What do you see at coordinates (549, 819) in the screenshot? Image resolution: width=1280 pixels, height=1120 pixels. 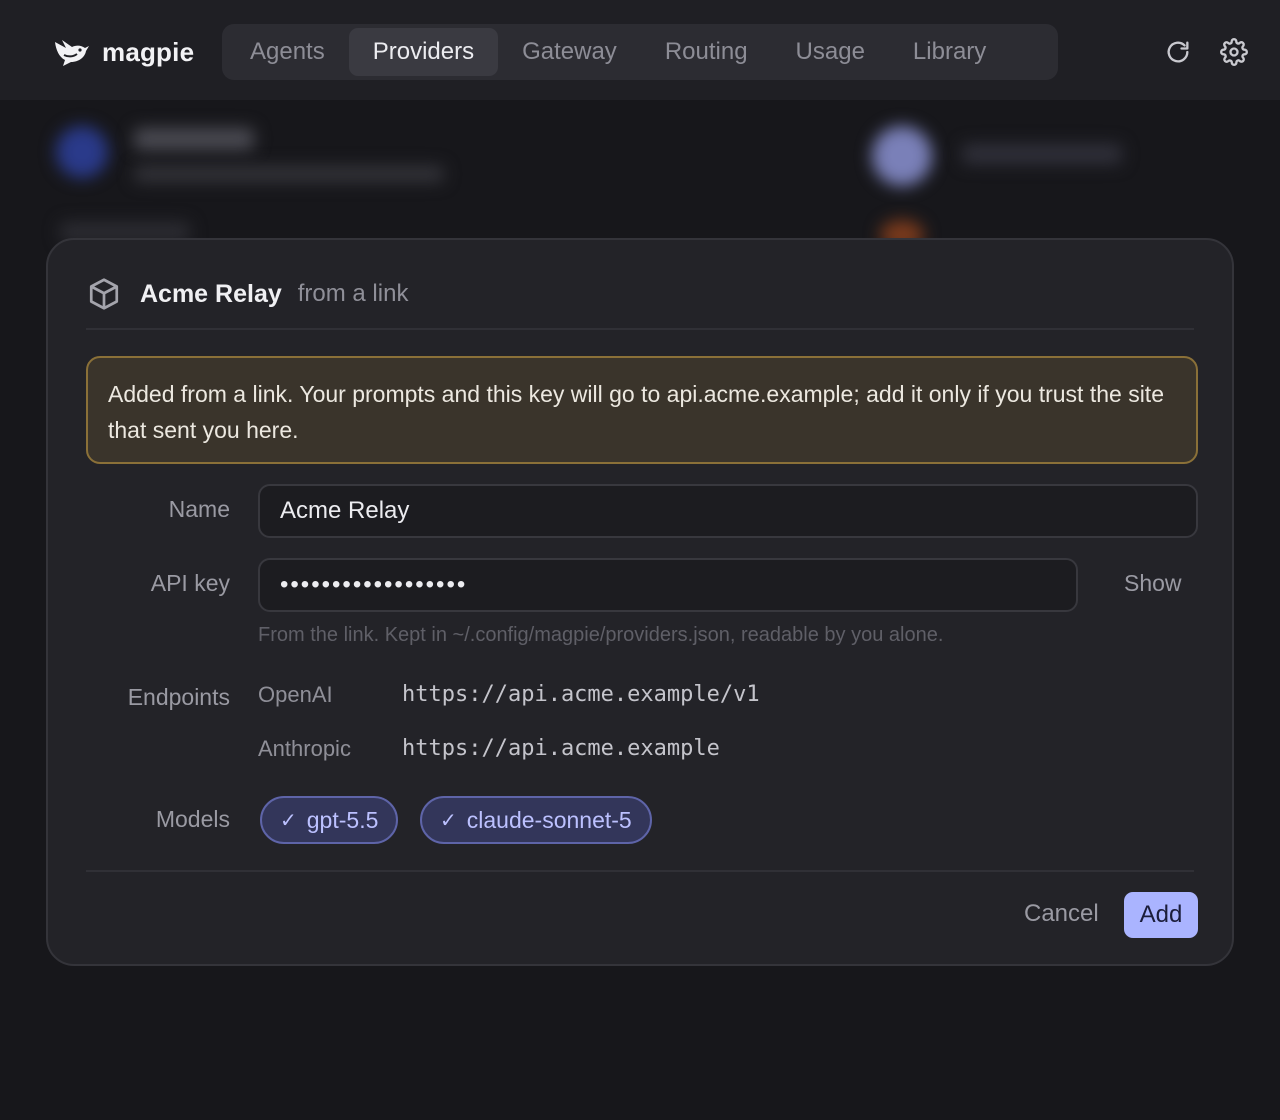 I see `model-chip-label: claude-sonnet-5` at bounding box center [549, 819].